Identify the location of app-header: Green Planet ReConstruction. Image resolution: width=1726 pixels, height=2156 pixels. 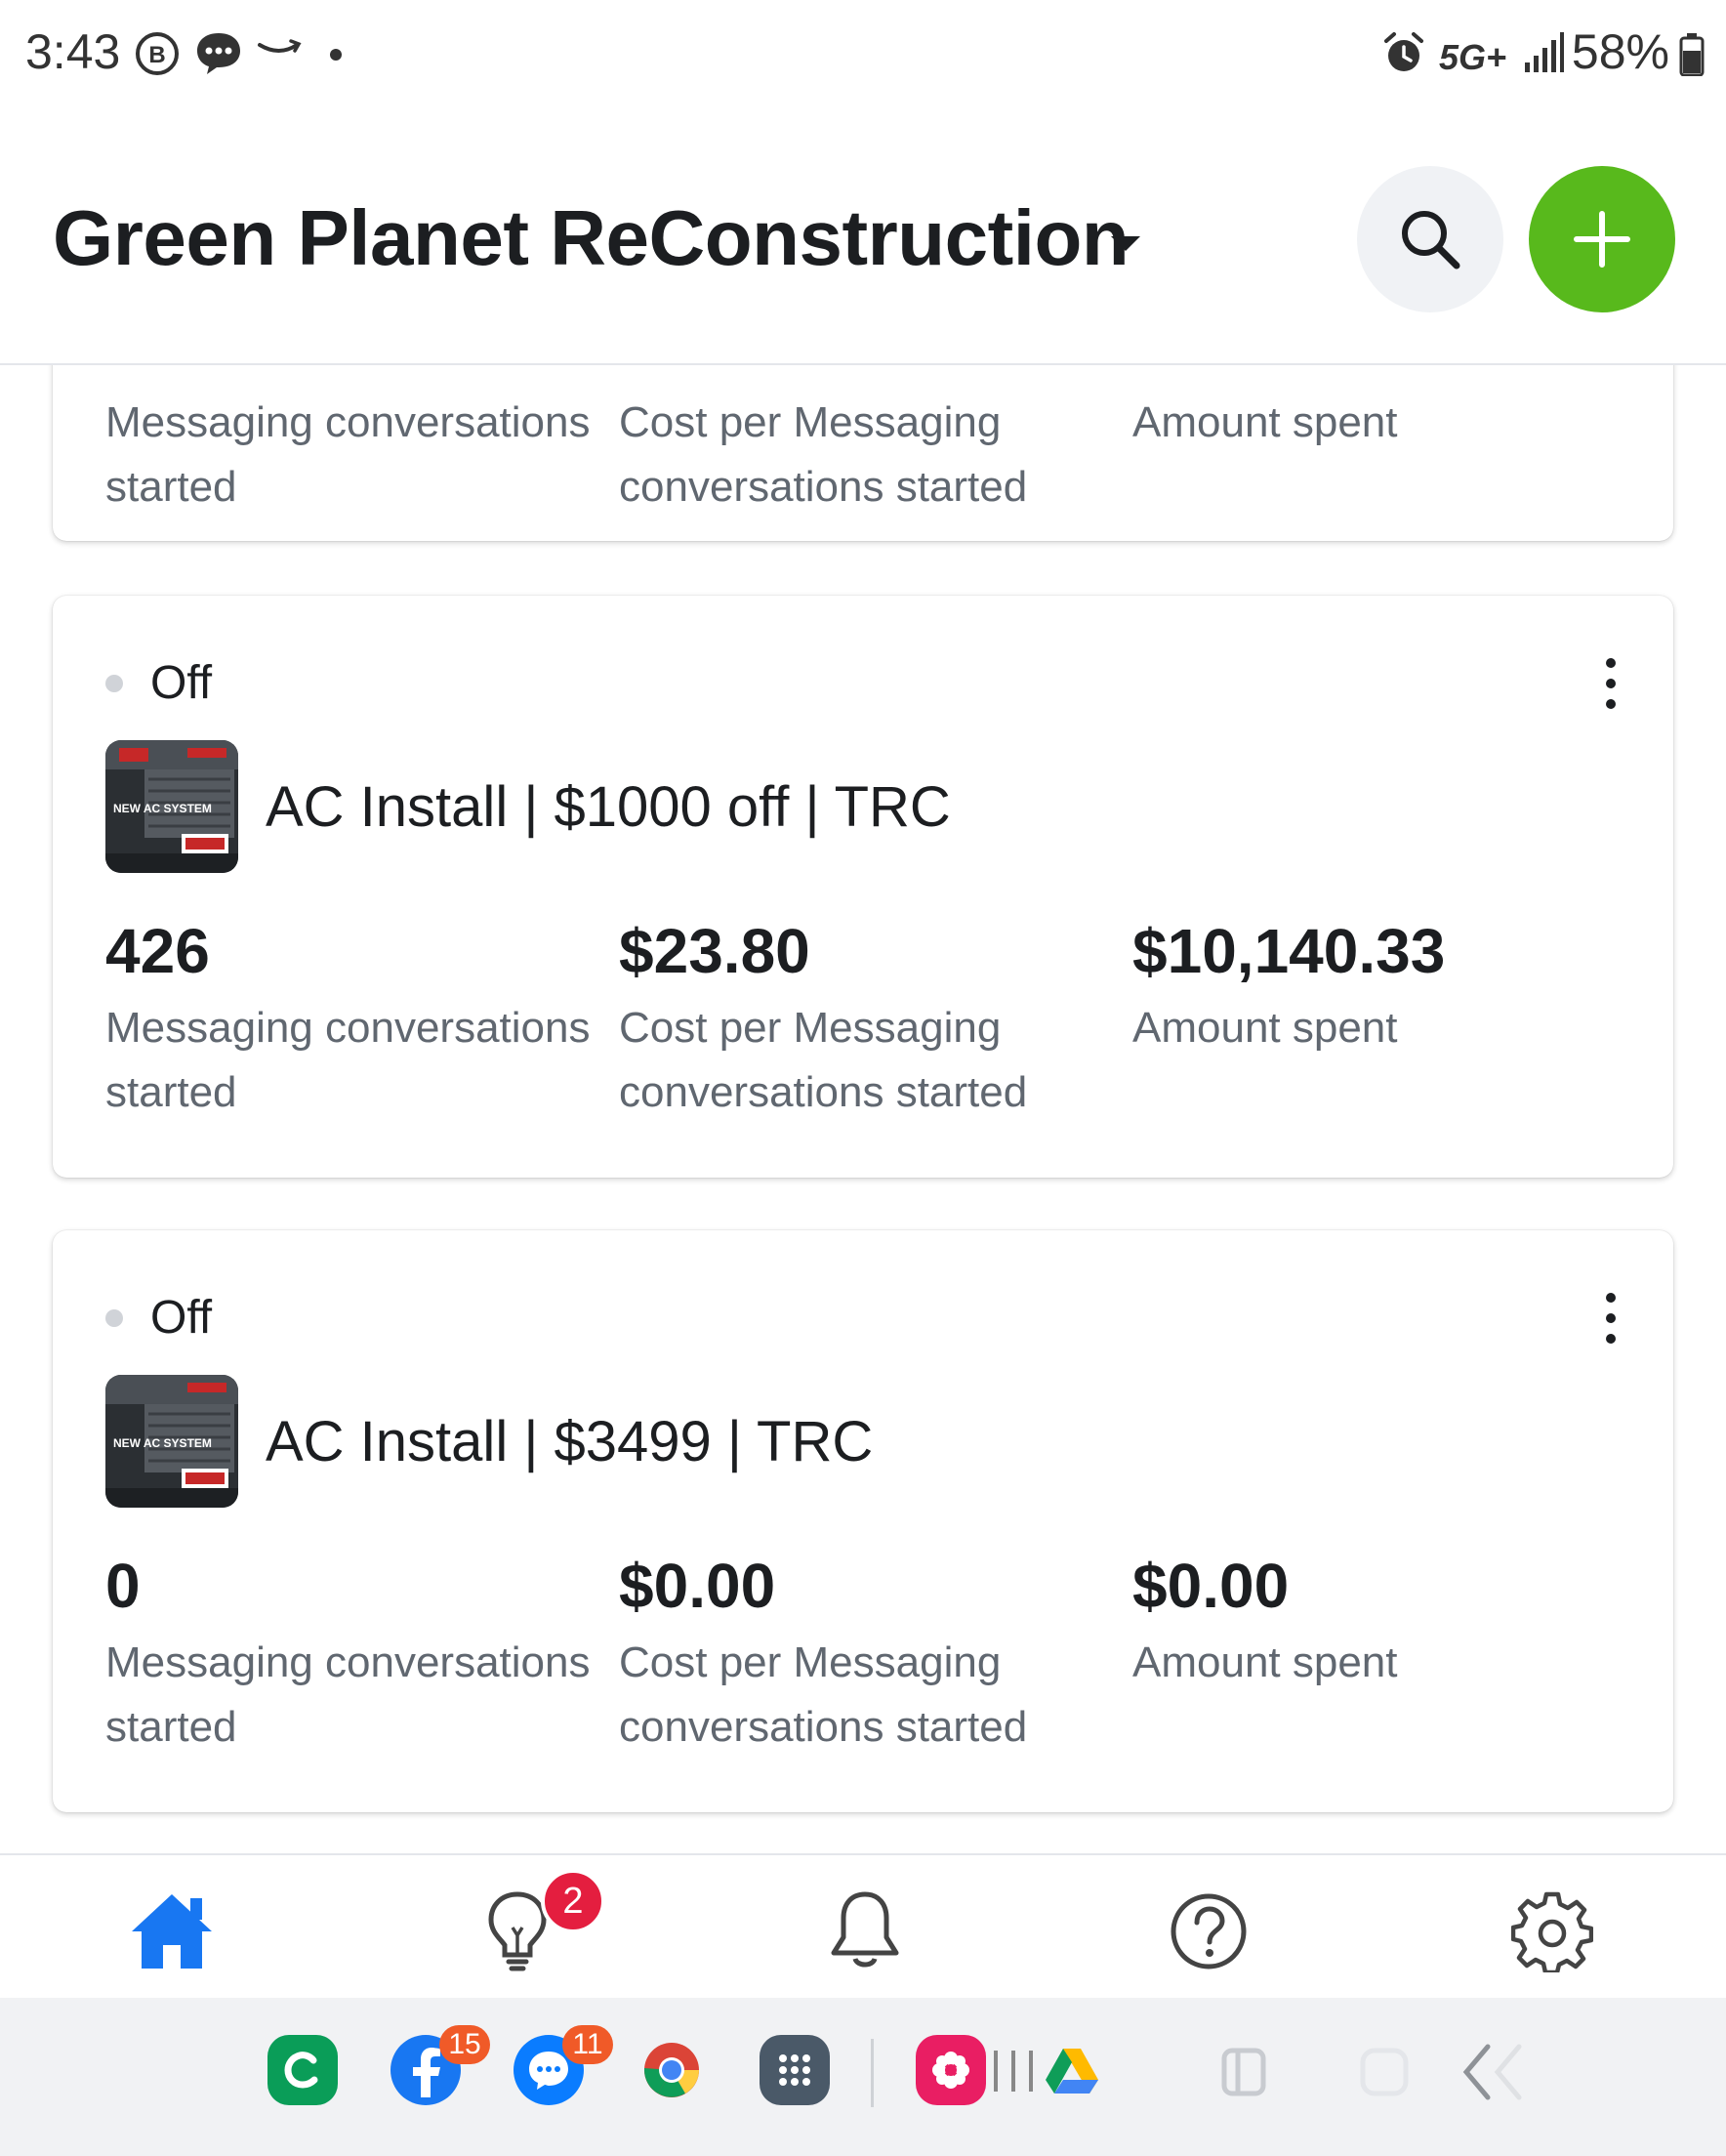
(863, 237).